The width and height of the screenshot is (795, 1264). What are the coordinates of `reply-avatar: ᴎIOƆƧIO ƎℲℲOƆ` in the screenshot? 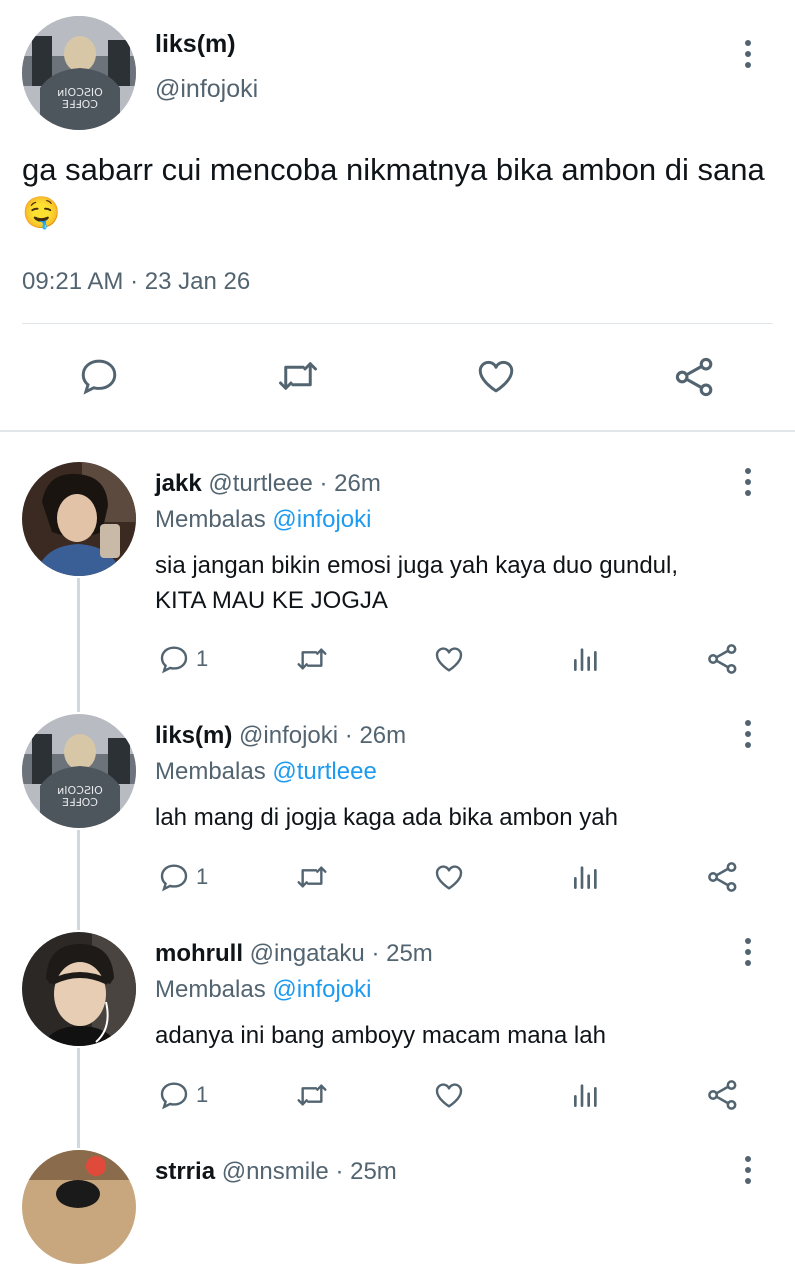 It's located at (79, 771).